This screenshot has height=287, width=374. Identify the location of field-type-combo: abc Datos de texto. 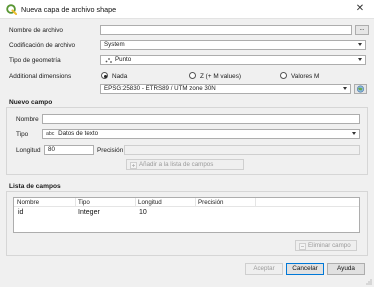
(201, 134).